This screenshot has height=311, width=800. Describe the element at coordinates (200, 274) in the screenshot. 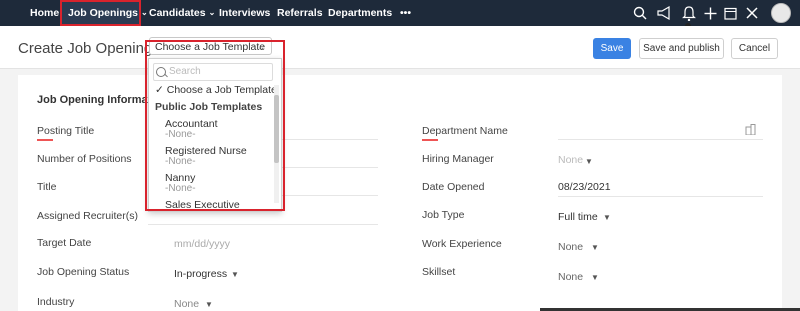

I see `job-opening-status-field: In-progress` at that location.